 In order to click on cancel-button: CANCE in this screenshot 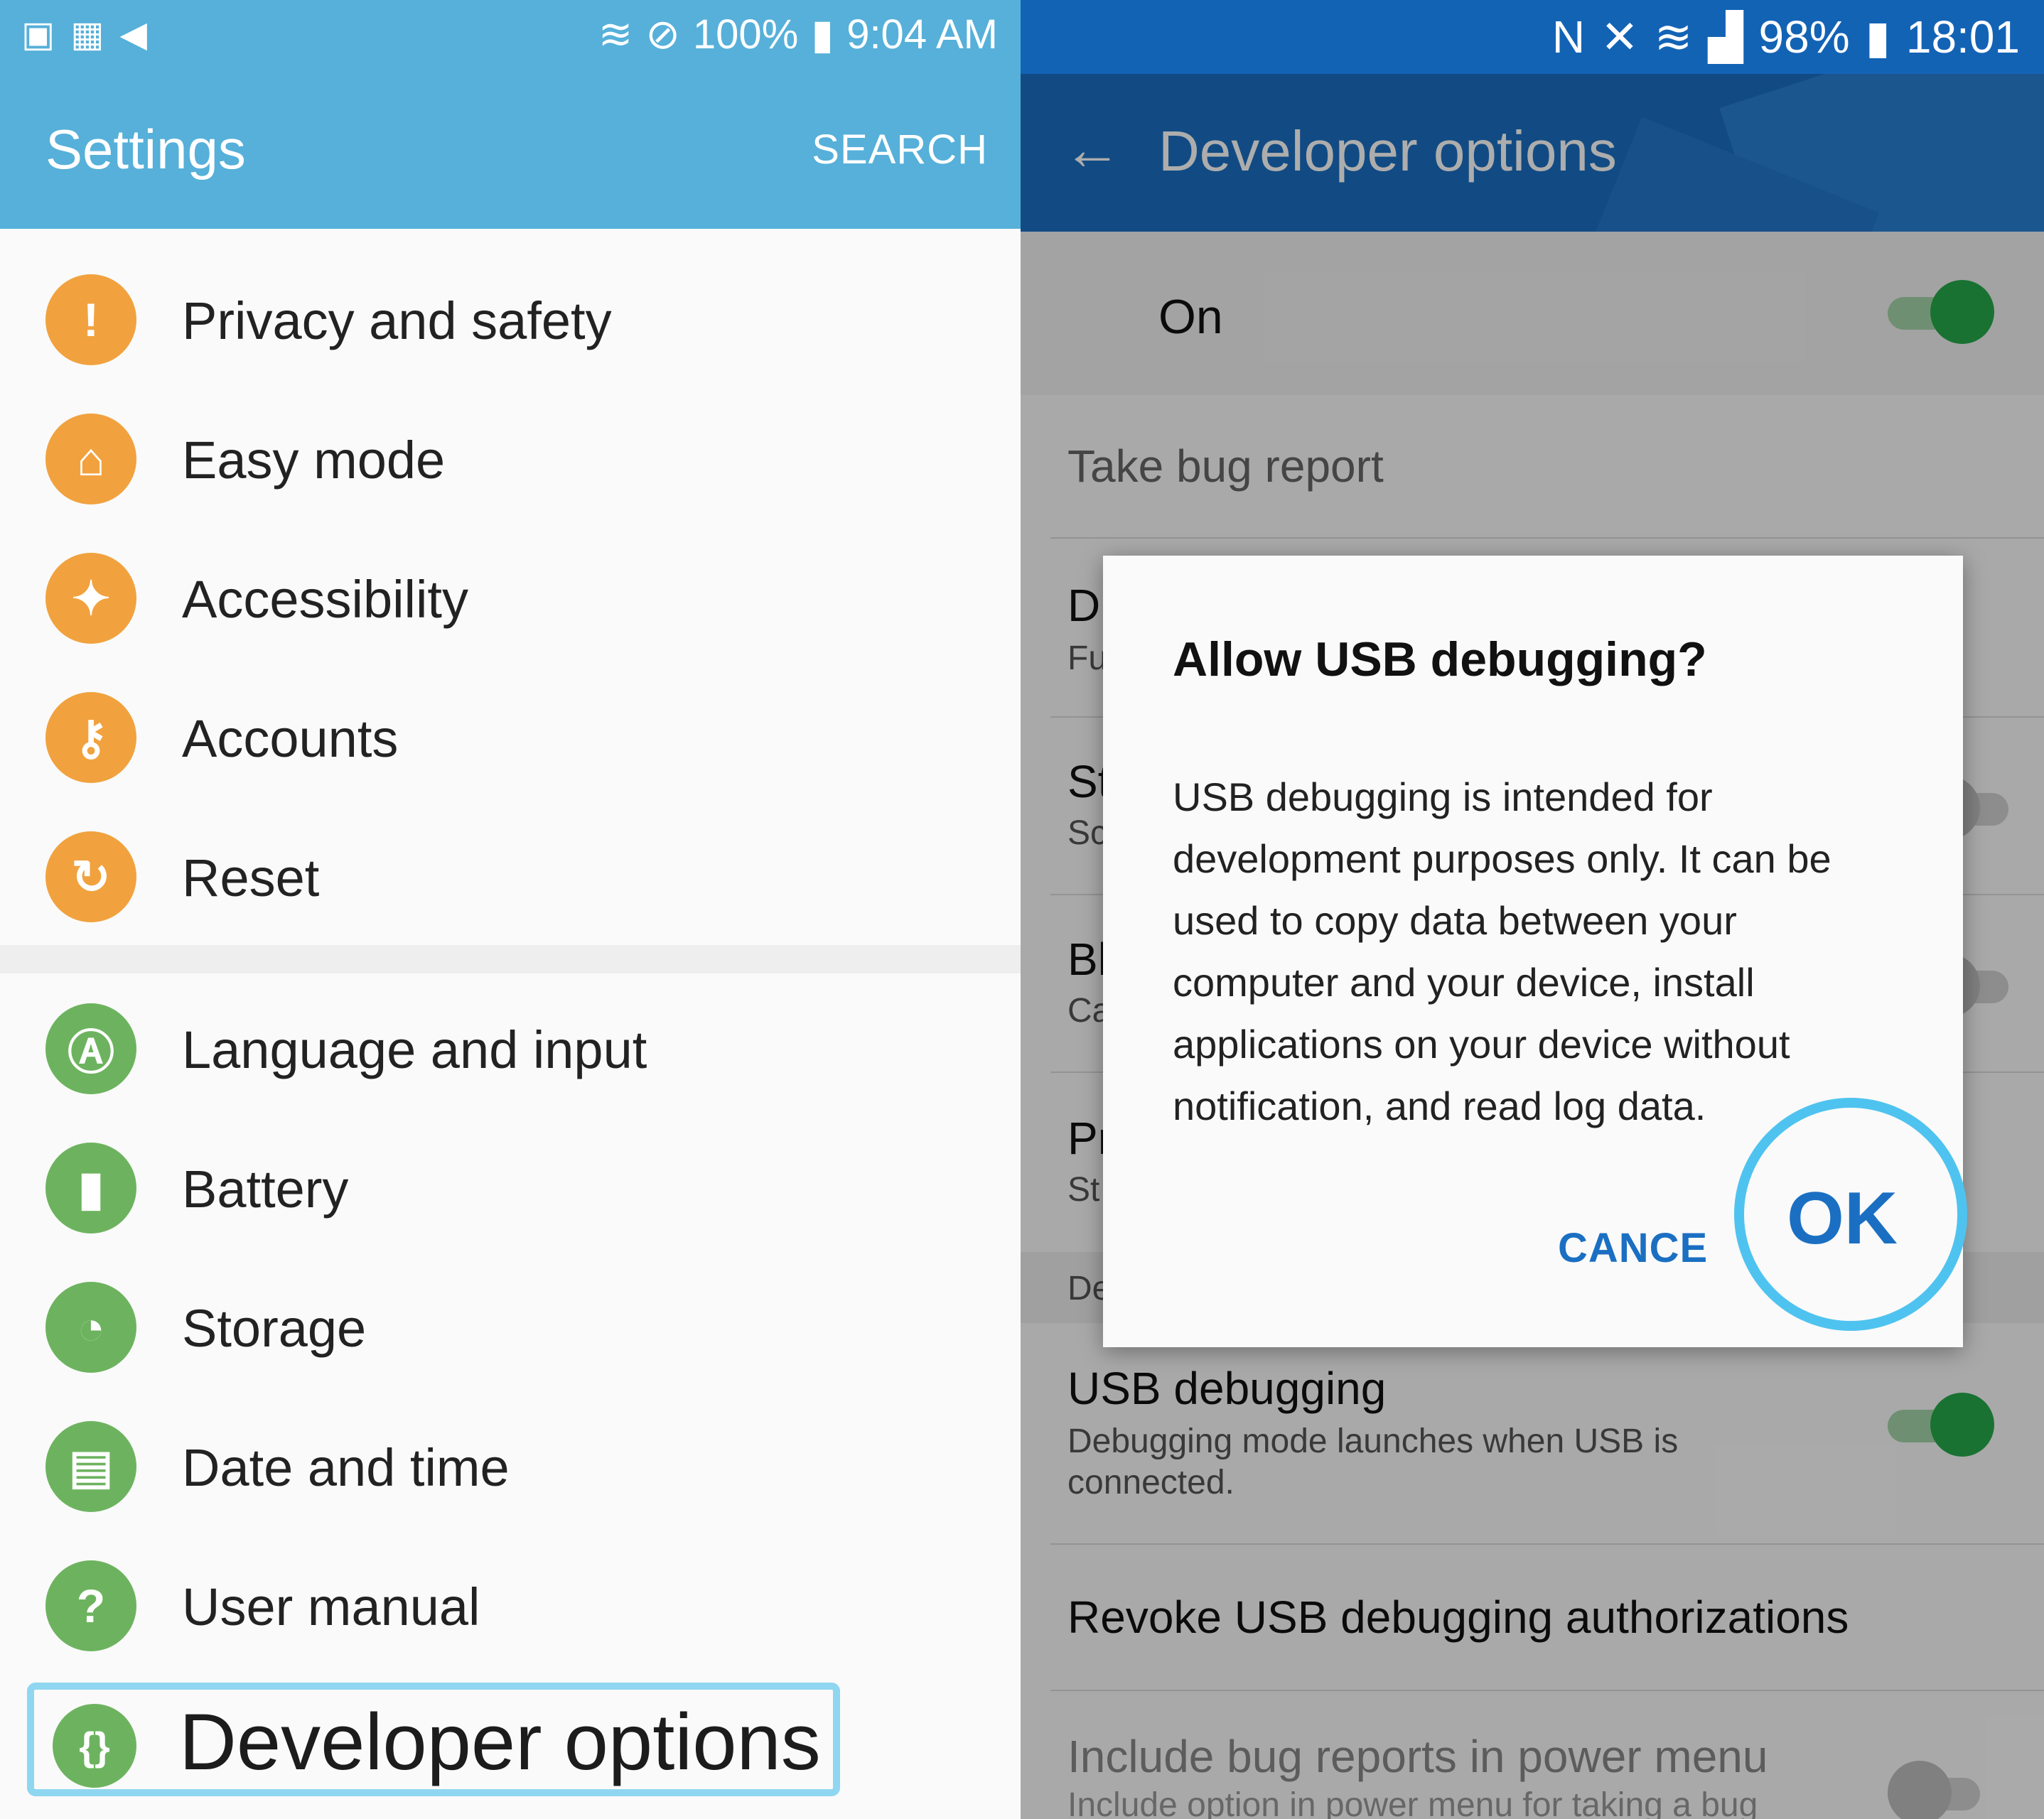, I will do `click(1633, 1248)`.